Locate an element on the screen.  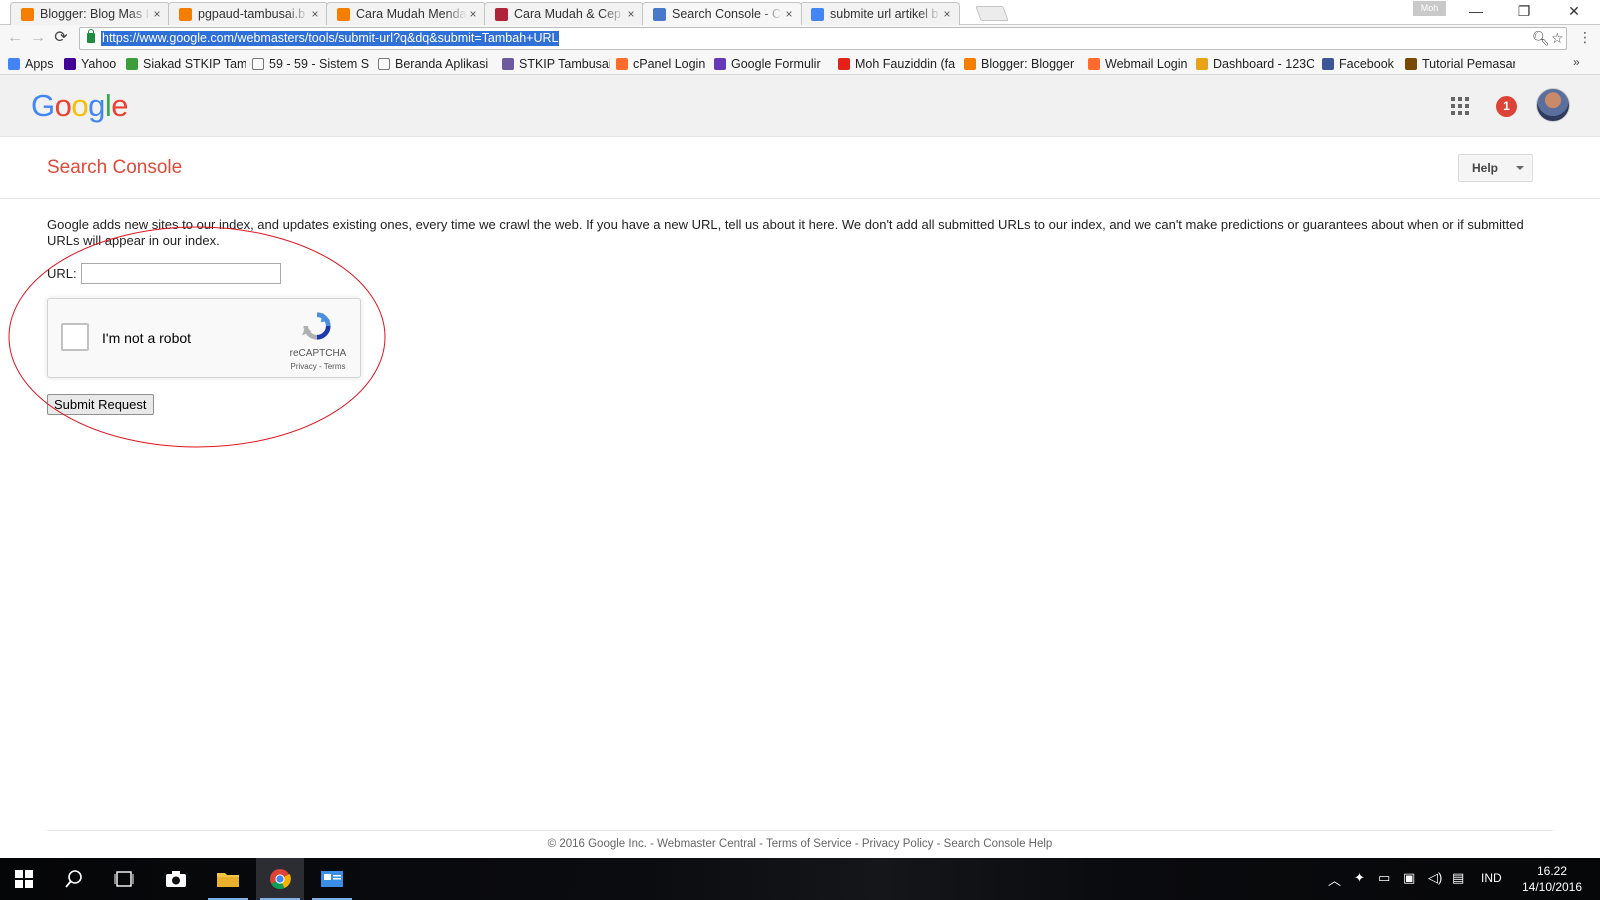
bookmark-label: Facebook is located at coordinates (1366, 64).